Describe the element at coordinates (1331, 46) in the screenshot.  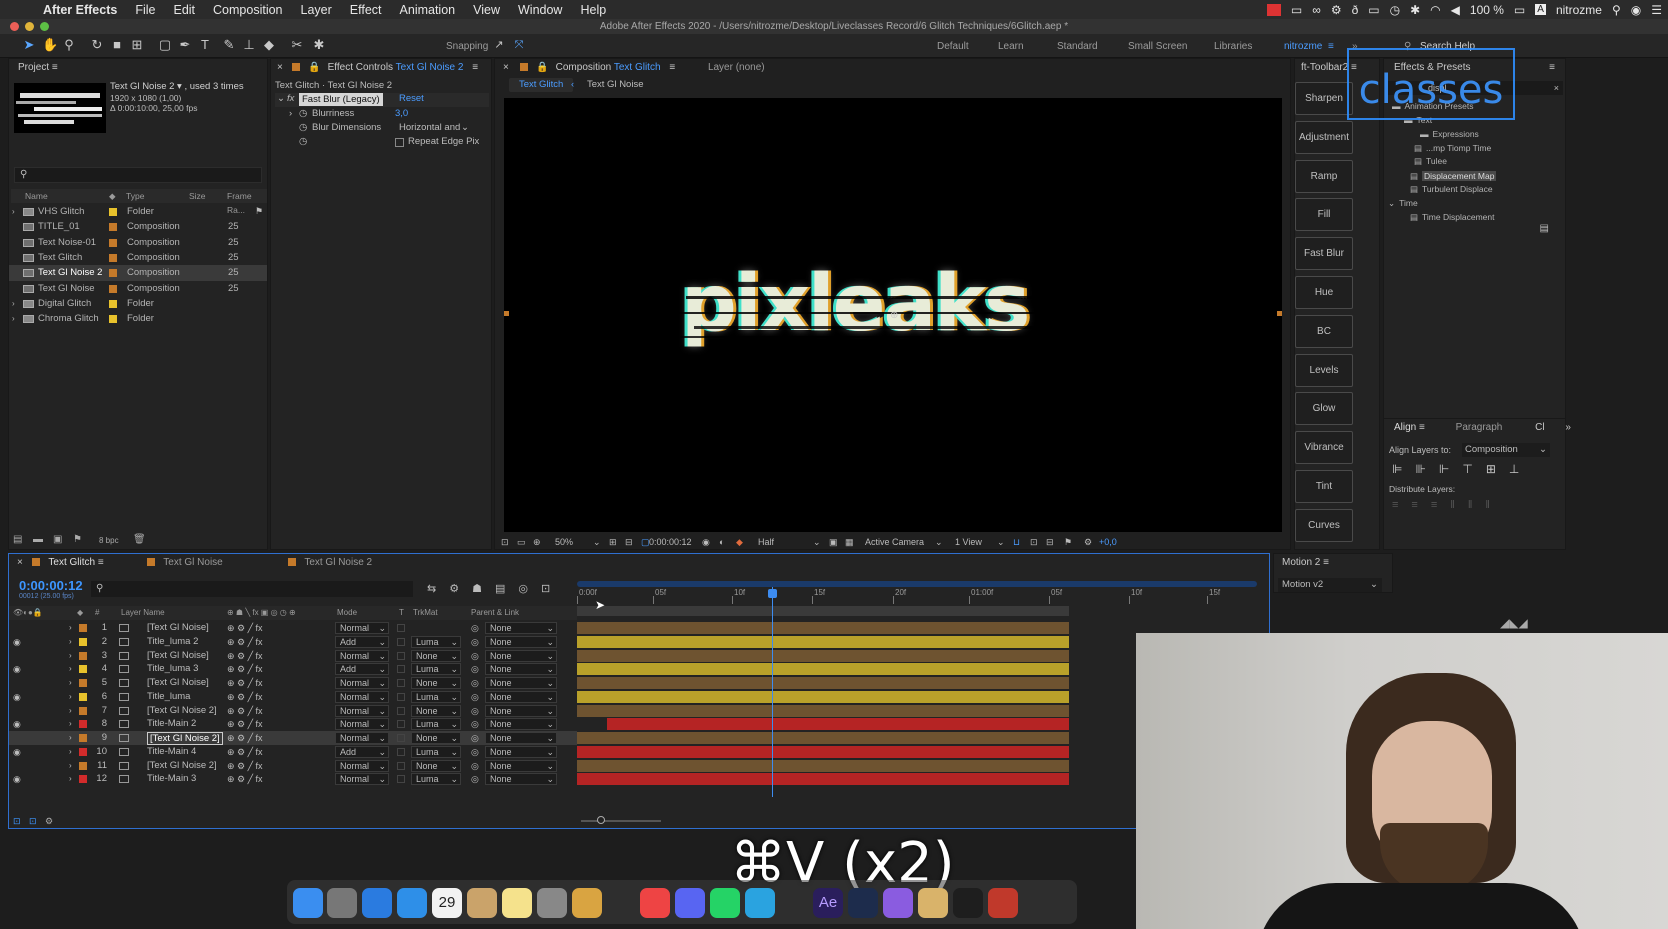
I see `workspace-menu-icon: ≡` at that location.